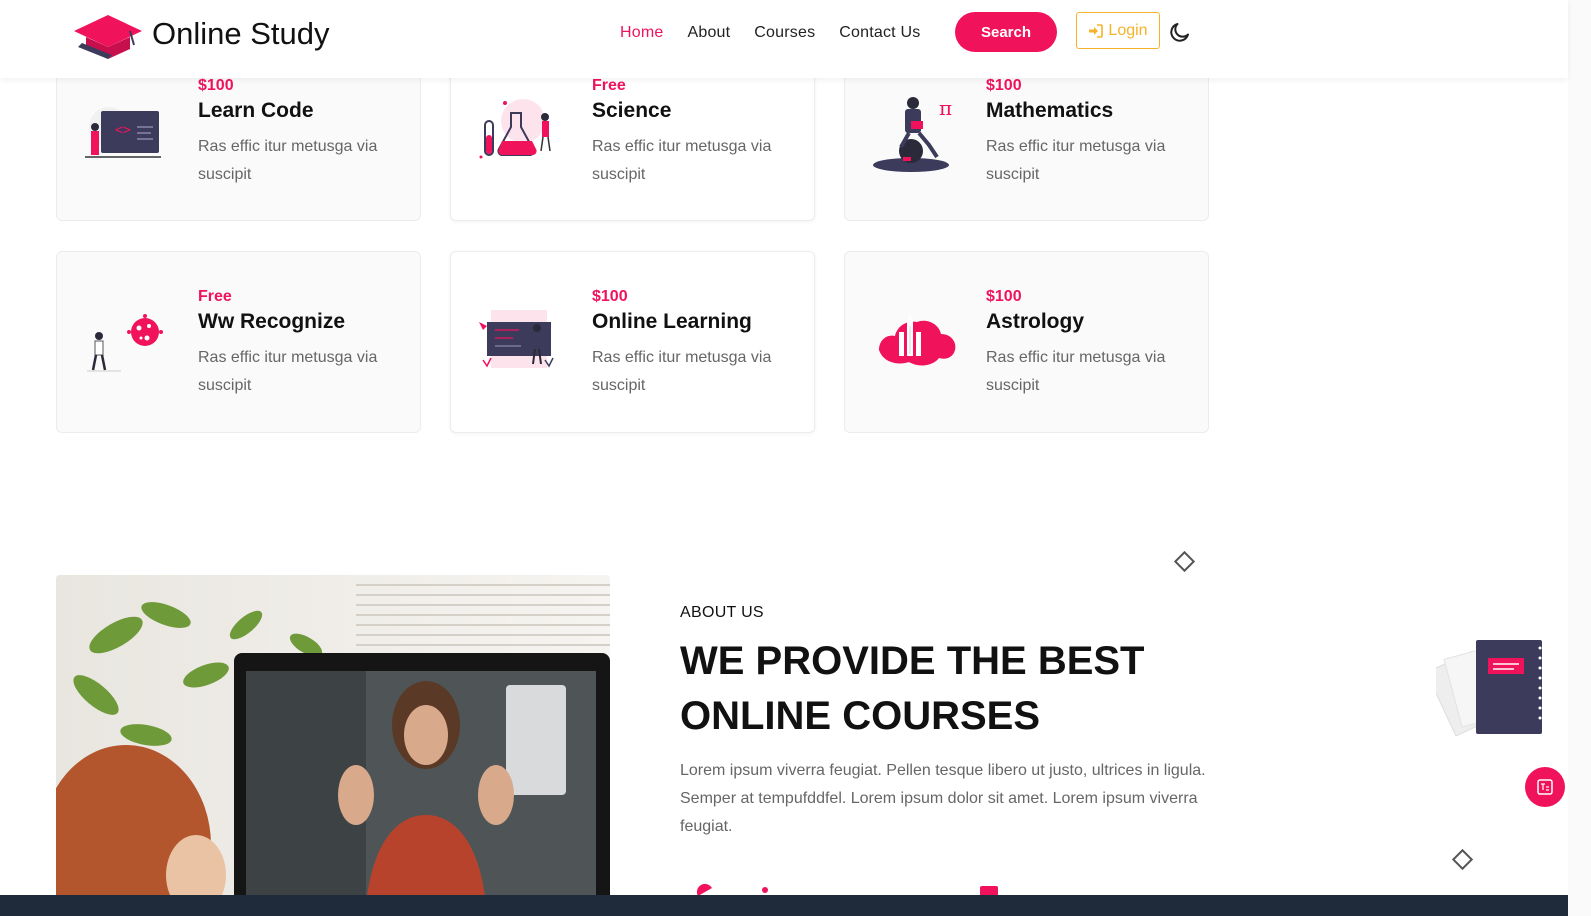 The height and width of the screenshot is (916, 1591). Describe the element at coordinates (1180, 32) in the screenshot. I see `dark-mode-toggle-icon` at that location.